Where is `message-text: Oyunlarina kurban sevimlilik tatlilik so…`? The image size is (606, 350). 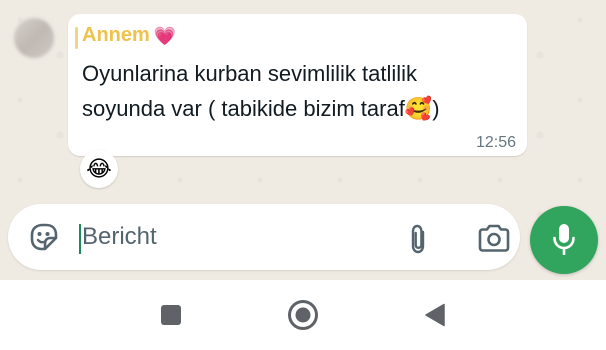
message-text: Oyunlarina kurban sevimlilik tatlilik so… is located at coordinates (297, 91).